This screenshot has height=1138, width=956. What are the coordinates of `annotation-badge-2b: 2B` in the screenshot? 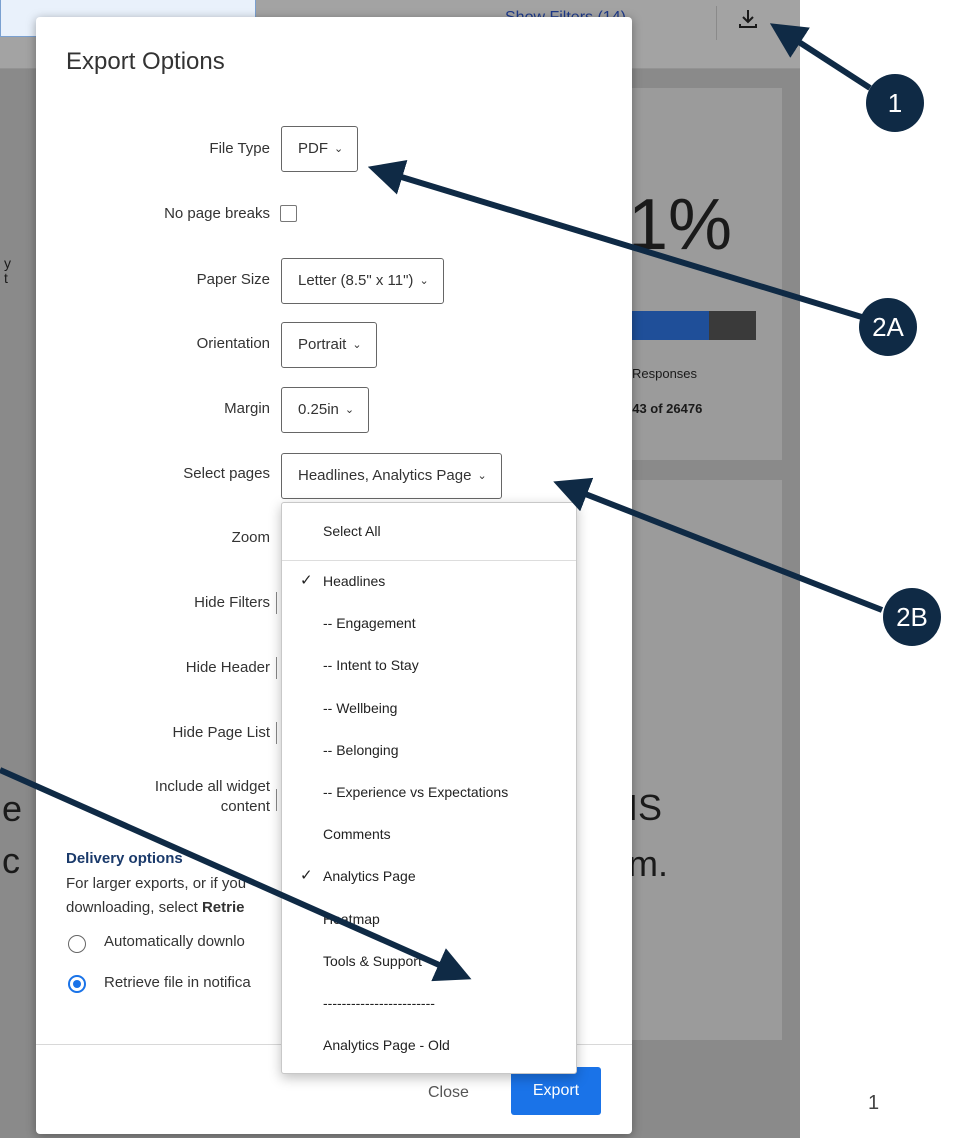 It's located at (912, 617).